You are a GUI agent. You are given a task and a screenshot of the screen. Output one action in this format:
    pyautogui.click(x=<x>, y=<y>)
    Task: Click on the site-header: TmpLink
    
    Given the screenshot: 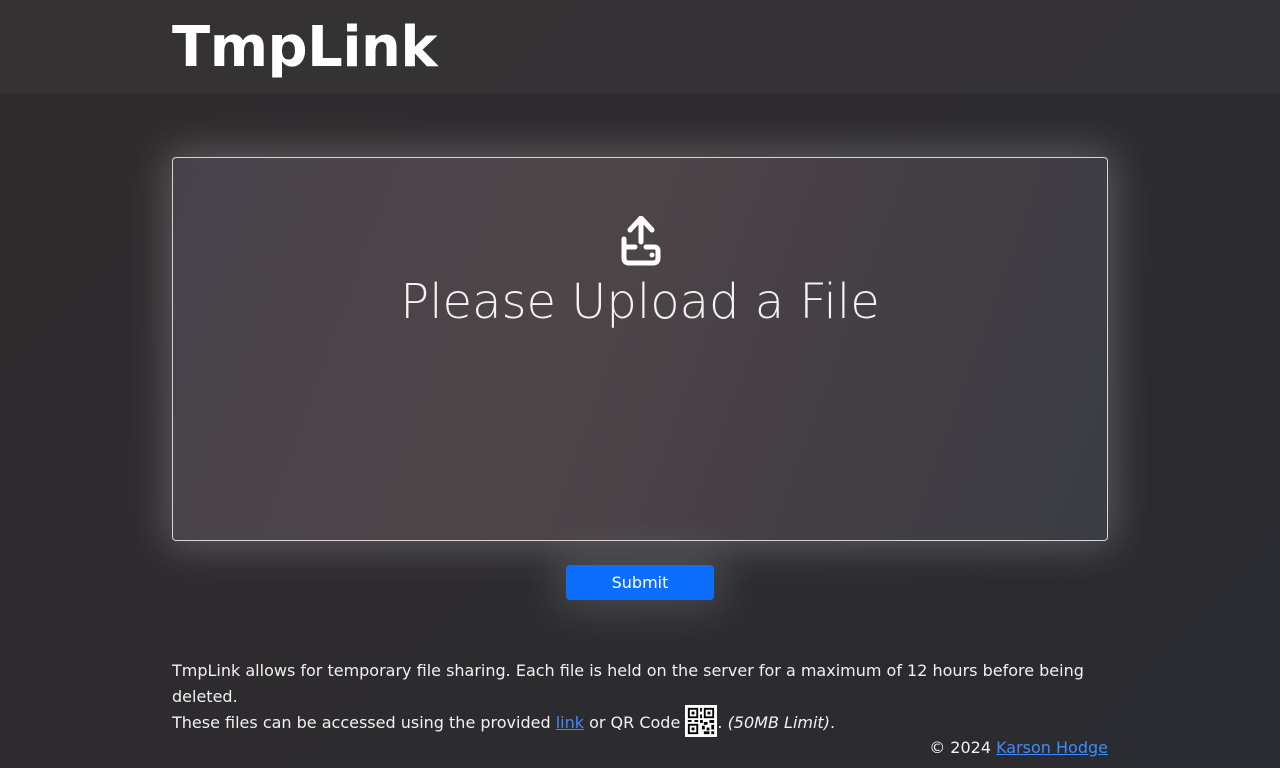 What is the action you would take?
    pyautogui.click(x=640, y=46)
    